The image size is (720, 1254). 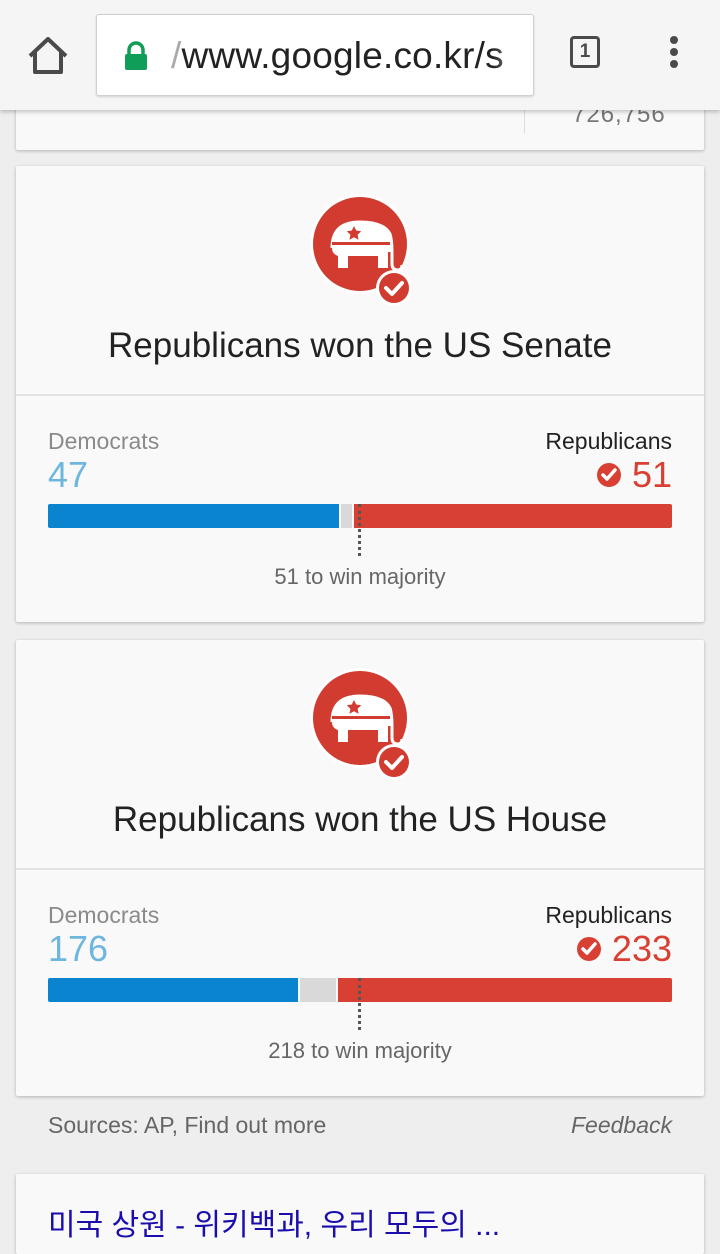 I want to click on browser-toolbar: /www.google.co.kr/s 1, so click(x=360, y=55).